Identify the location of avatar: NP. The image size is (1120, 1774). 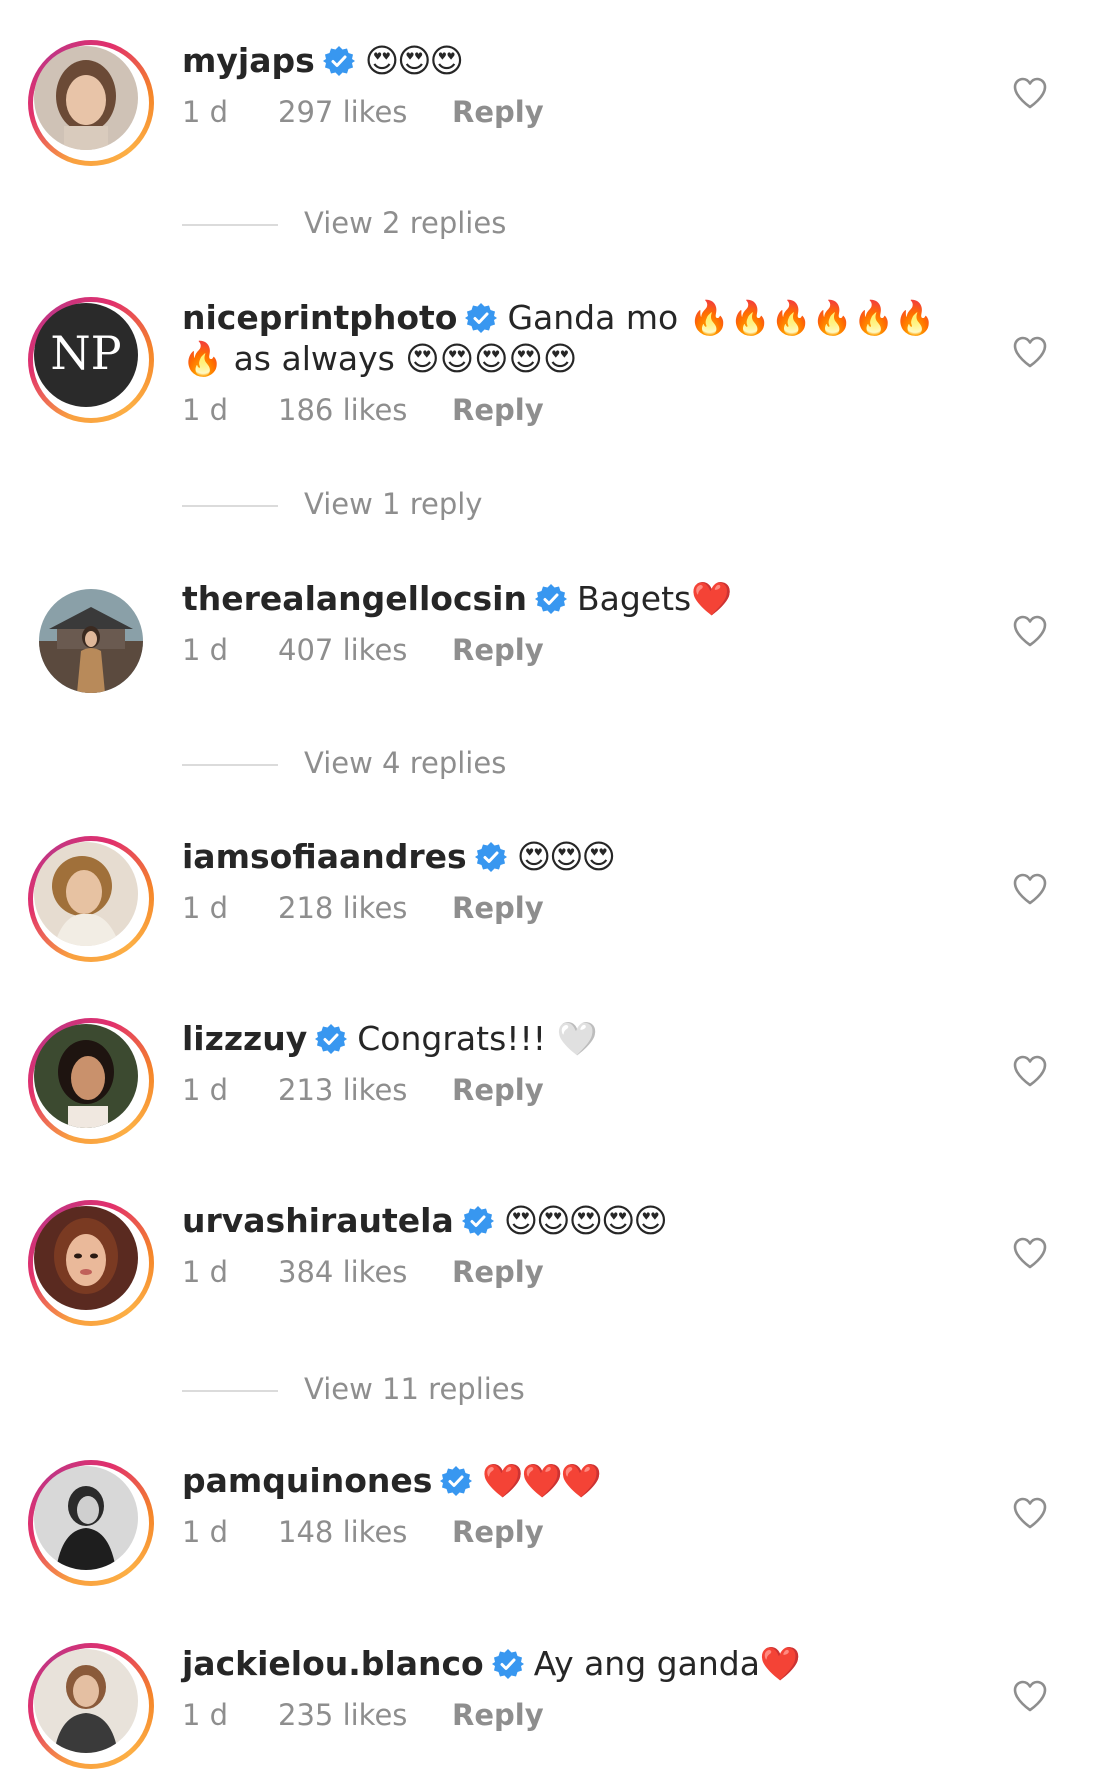
(91, 360).